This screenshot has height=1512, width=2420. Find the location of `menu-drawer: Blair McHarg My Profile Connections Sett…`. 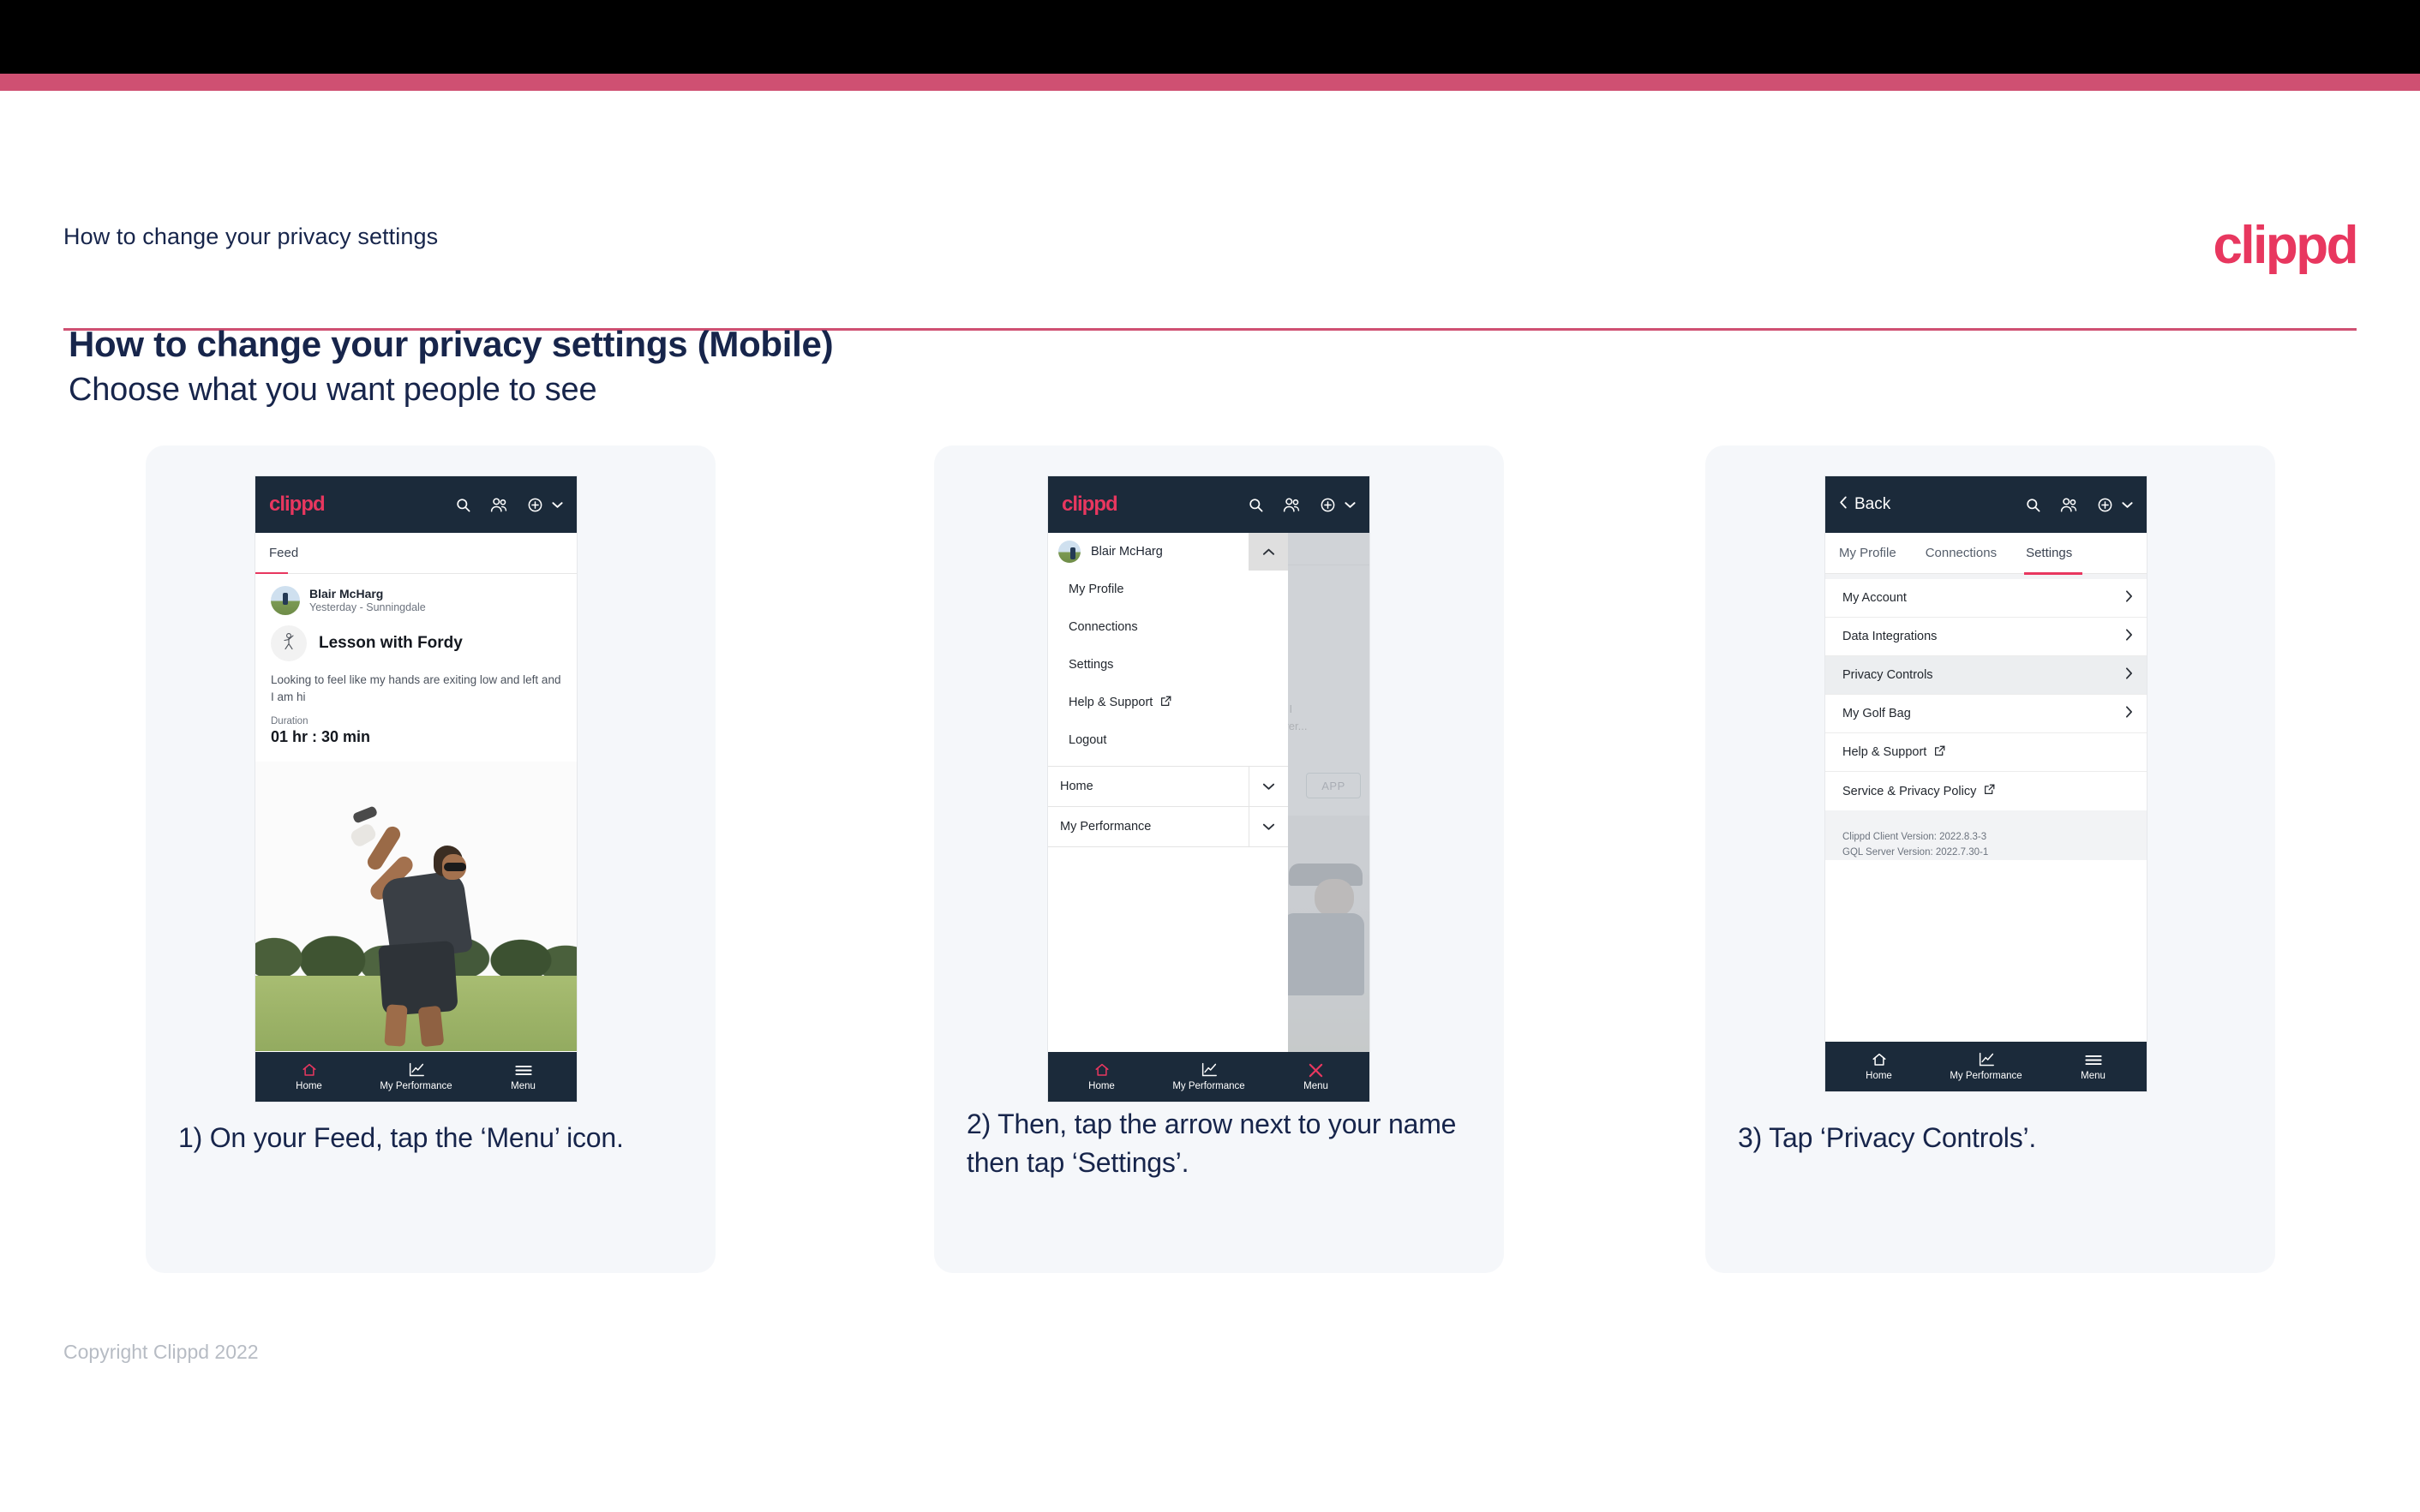

menu-drawer: Blair McHarg My Profile Connections Sett… is located at coordinates (1168, 793).